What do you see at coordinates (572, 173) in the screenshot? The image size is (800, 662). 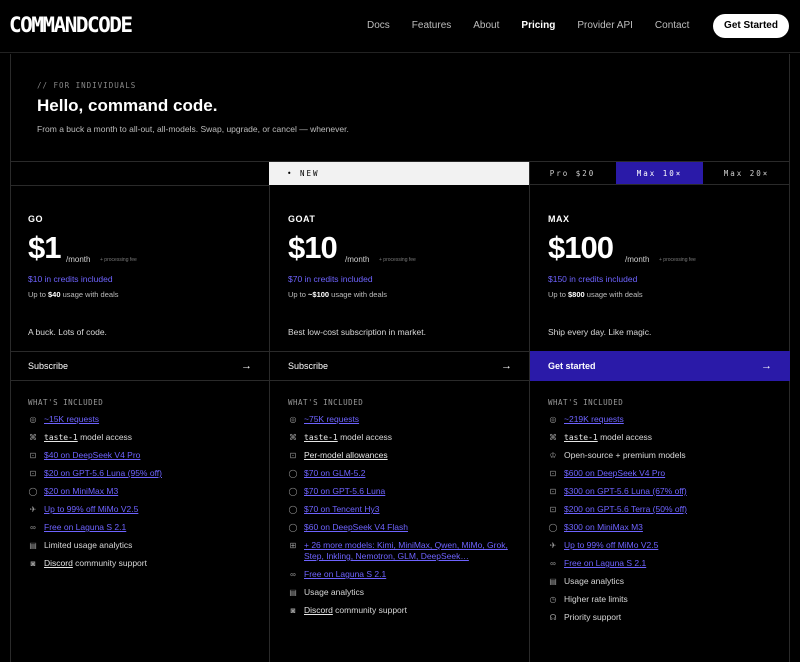 I see `tier-option-pro-20: Pro $20` at bounding box center [572, 173].